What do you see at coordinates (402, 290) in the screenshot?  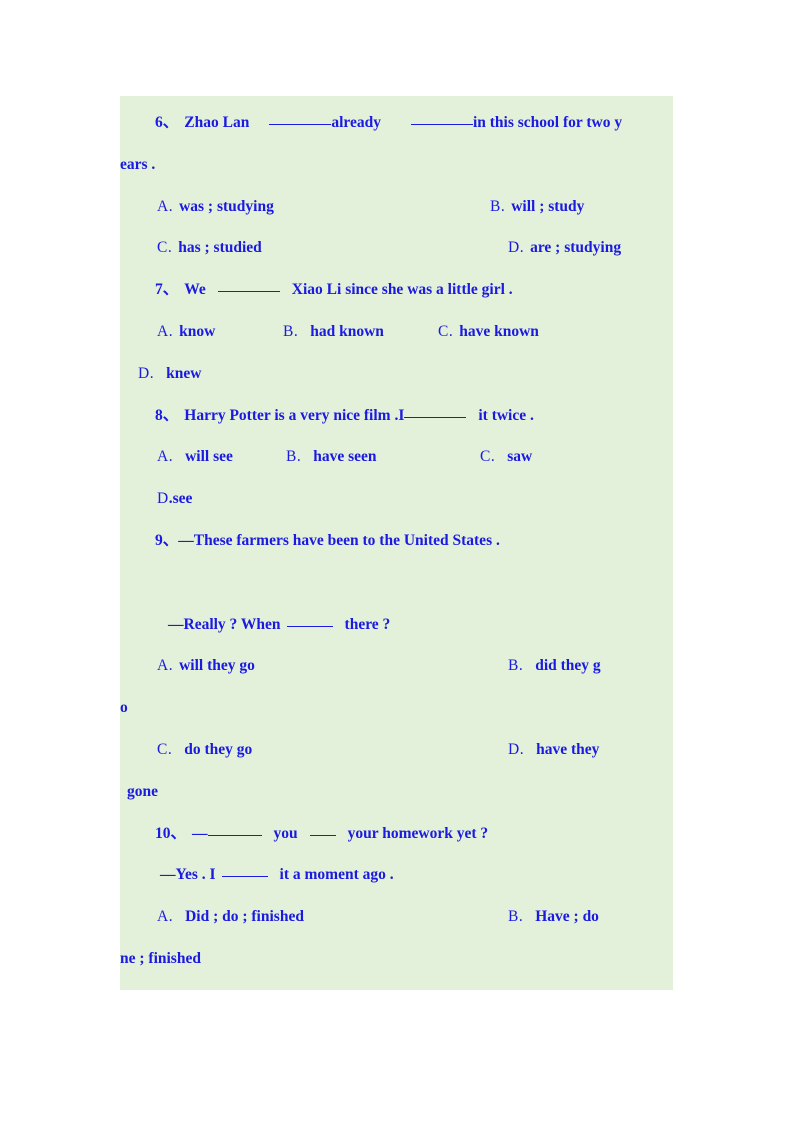 I see `question-7-stem-part-2: Xiao Li since she was a little girl .` at bounding box center [402, 290].